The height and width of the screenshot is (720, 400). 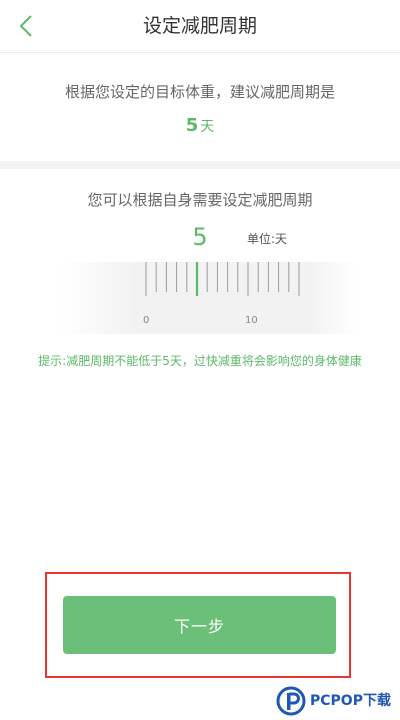 I want to click on ruler-fade-right, so click(x=333, y=298).